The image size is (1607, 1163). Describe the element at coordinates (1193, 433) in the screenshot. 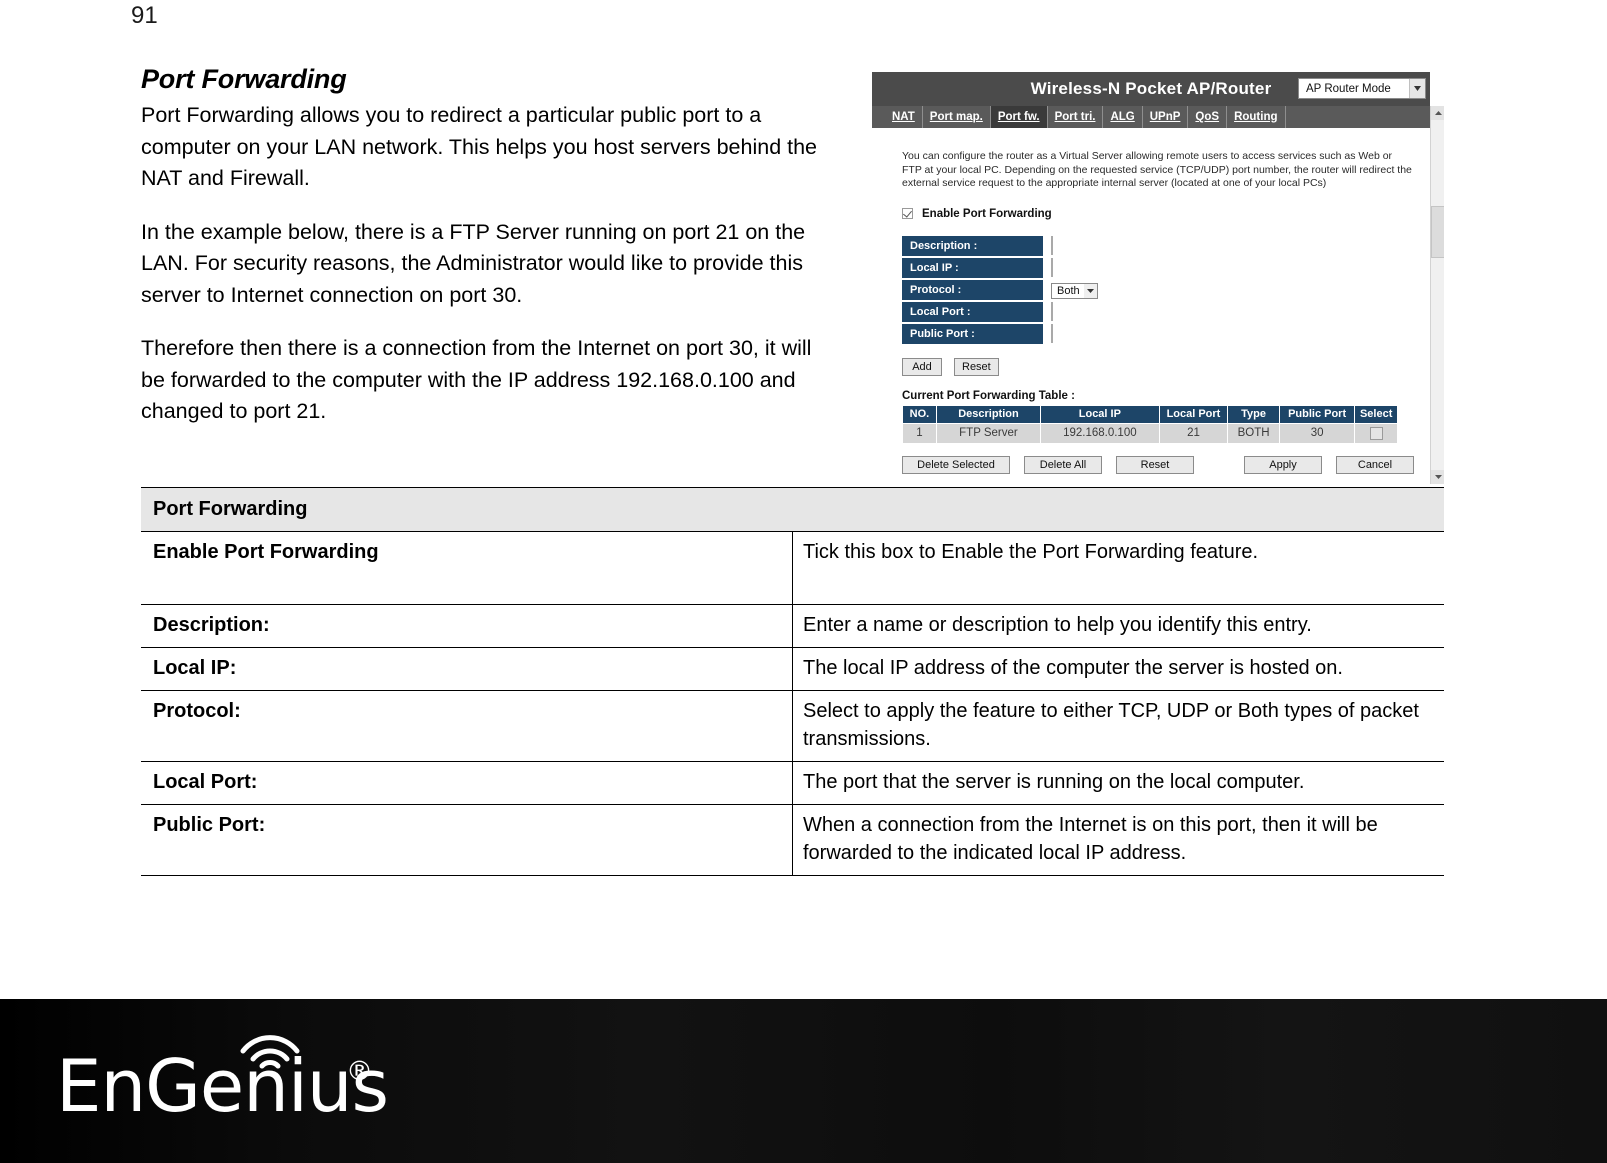

I see `cell-local-port: 21` at that location.